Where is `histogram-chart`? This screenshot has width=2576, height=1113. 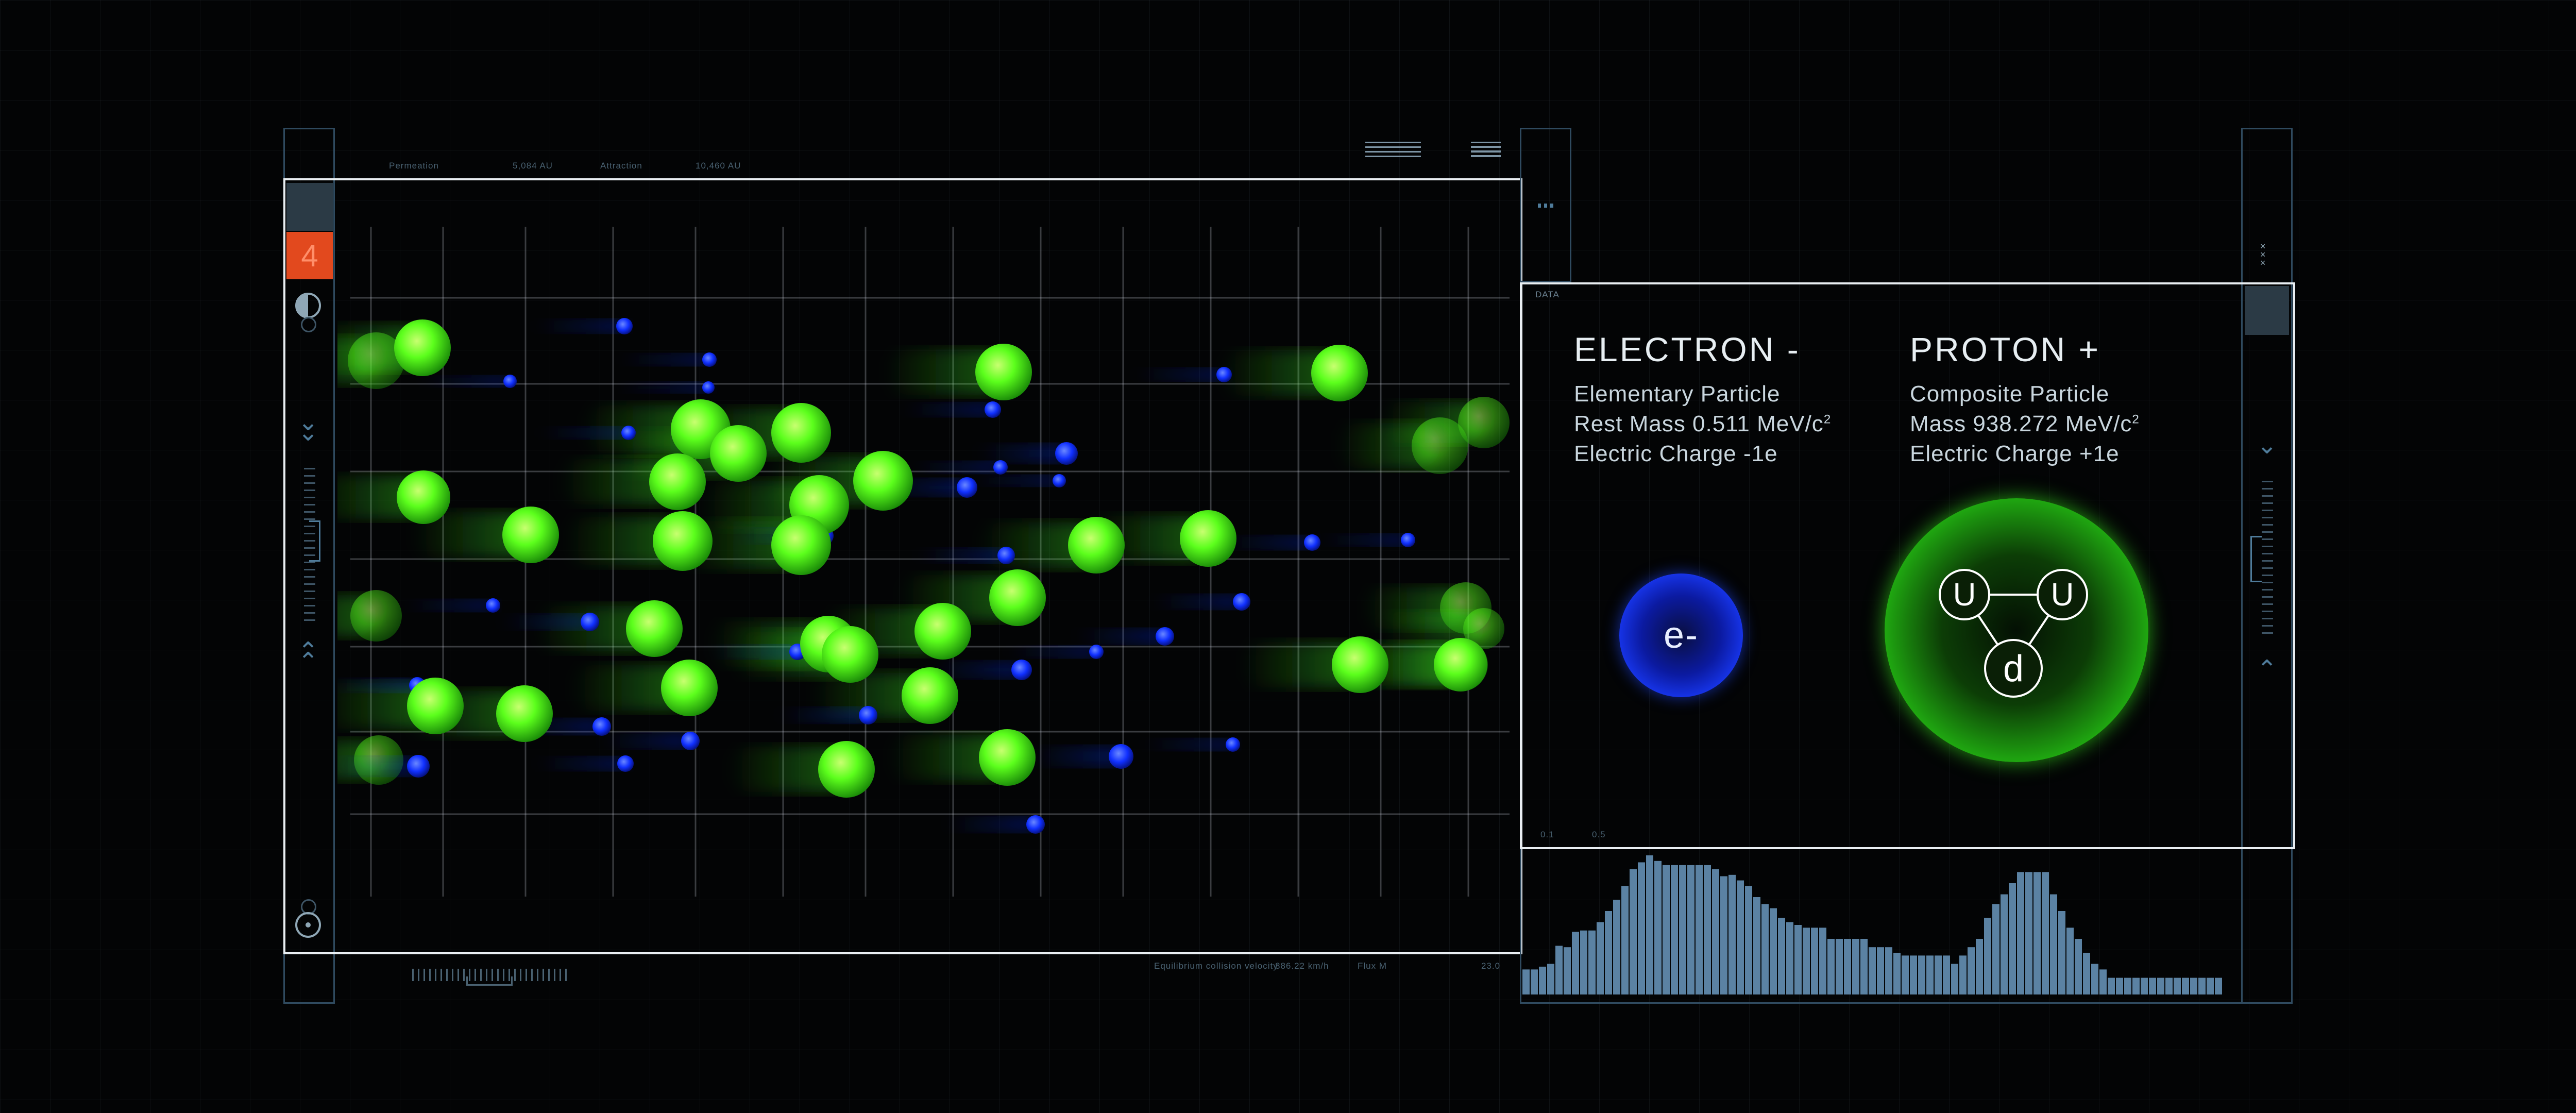 histogram-chart is located at coordinates (1877, 922).